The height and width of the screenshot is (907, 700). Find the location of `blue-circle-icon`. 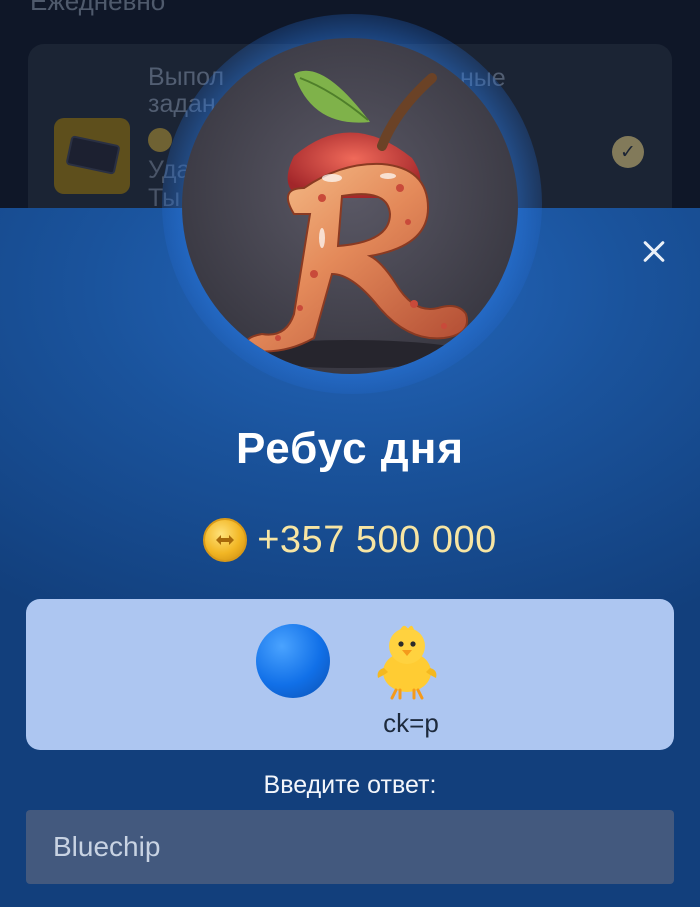

blue-circle-icon is located at coordinates (293, 661).